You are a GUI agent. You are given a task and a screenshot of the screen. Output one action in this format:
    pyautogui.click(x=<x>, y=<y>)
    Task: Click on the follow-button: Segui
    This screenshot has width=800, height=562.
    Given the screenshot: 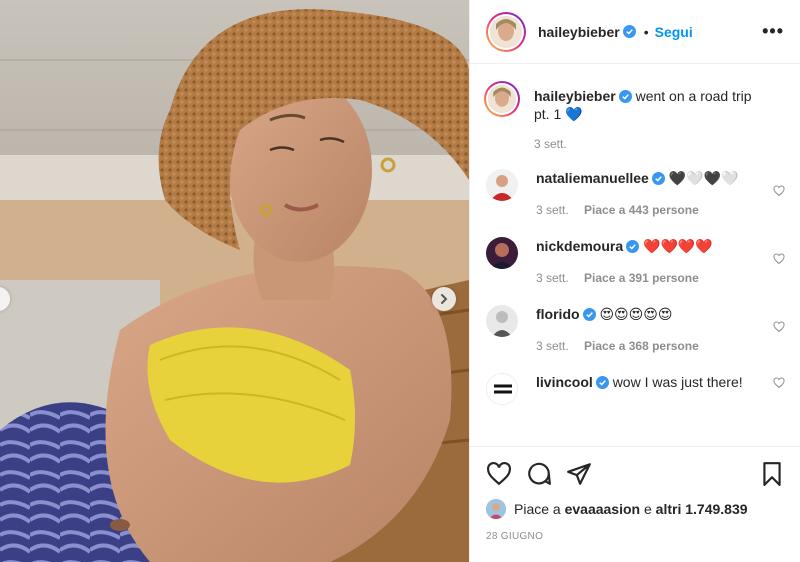 What is the action you would take?
    pyautogui.click(x=674, y=32)
    